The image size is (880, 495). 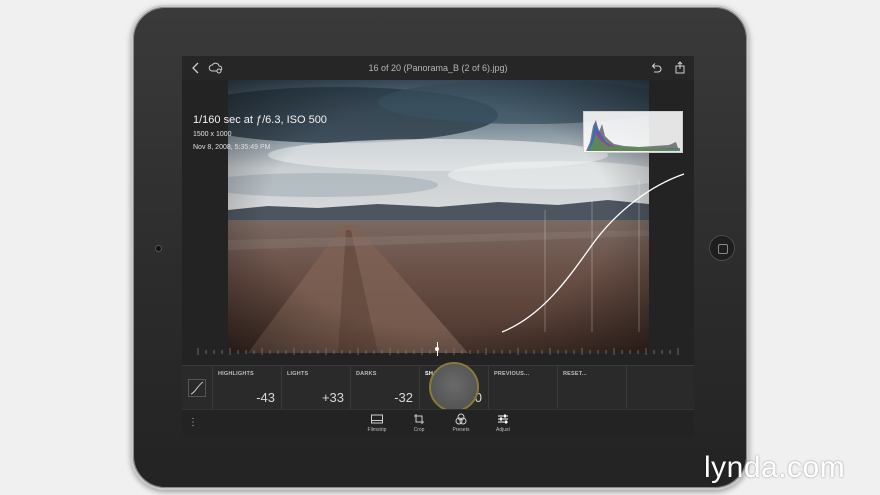 What do you see at coordinates (332, 397) in the screenshot?
I see `lights-value: +33` at bounding box center [332, 397].